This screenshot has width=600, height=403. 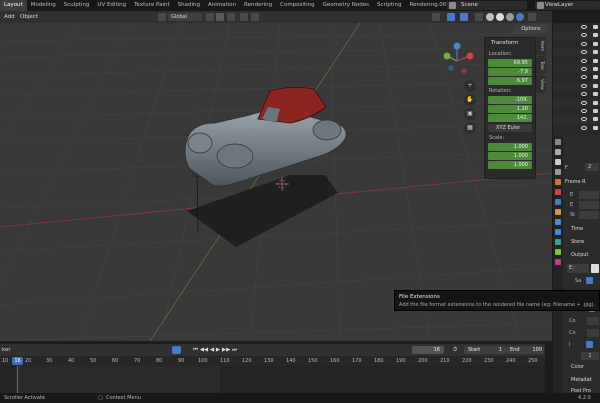 What do you see at coordinates (185, 17) in the screenshot?
I see `transform-orientation-dropdown: Global` at bounding box center [185, 17].